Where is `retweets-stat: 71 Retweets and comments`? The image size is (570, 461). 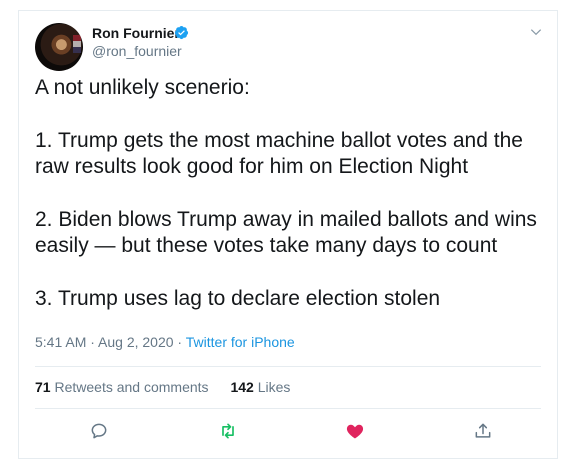 retweets-stat: 71 Retweets and comments is located at coordinates (122, 387).